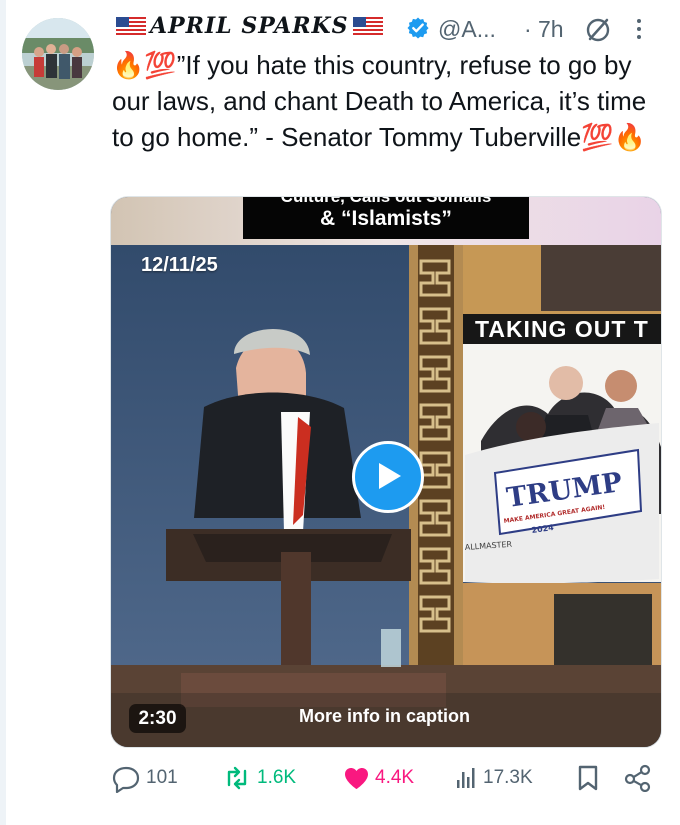 This screenshot has height=825, width=680. I want to click on timestamp: 7h, so click(551, 29).